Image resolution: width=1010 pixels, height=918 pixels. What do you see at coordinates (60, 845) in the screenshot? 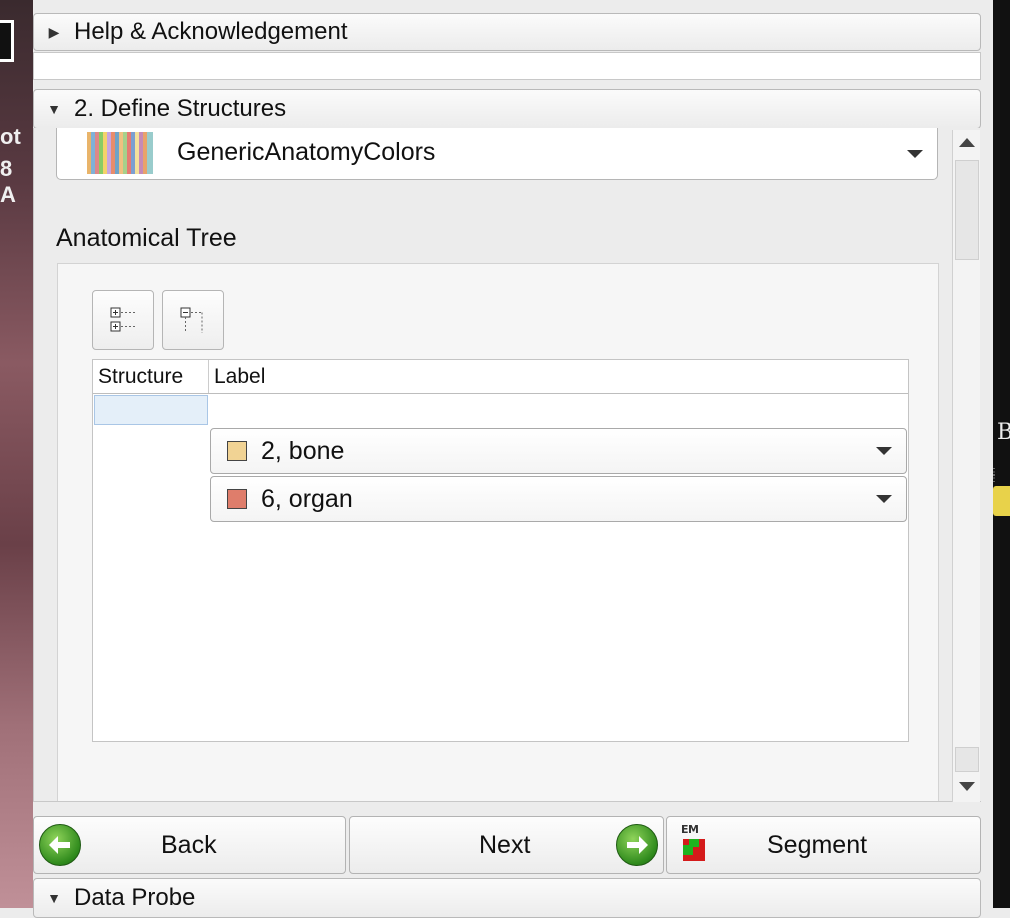
I see `arrow-left-icon` at bounding box center [60, 845].